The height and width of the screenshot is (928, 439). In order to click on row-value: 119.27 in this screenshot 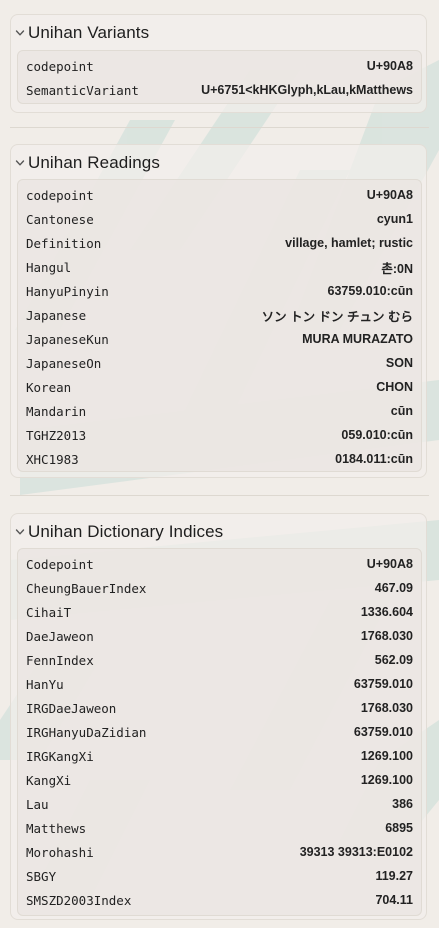, I will do `click(394, 876)`.